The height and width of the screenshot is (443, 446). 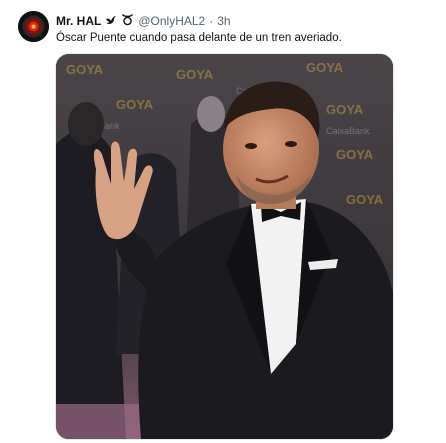 I want to click on svg-text: CaixaBank, so click(x=348, y=131).